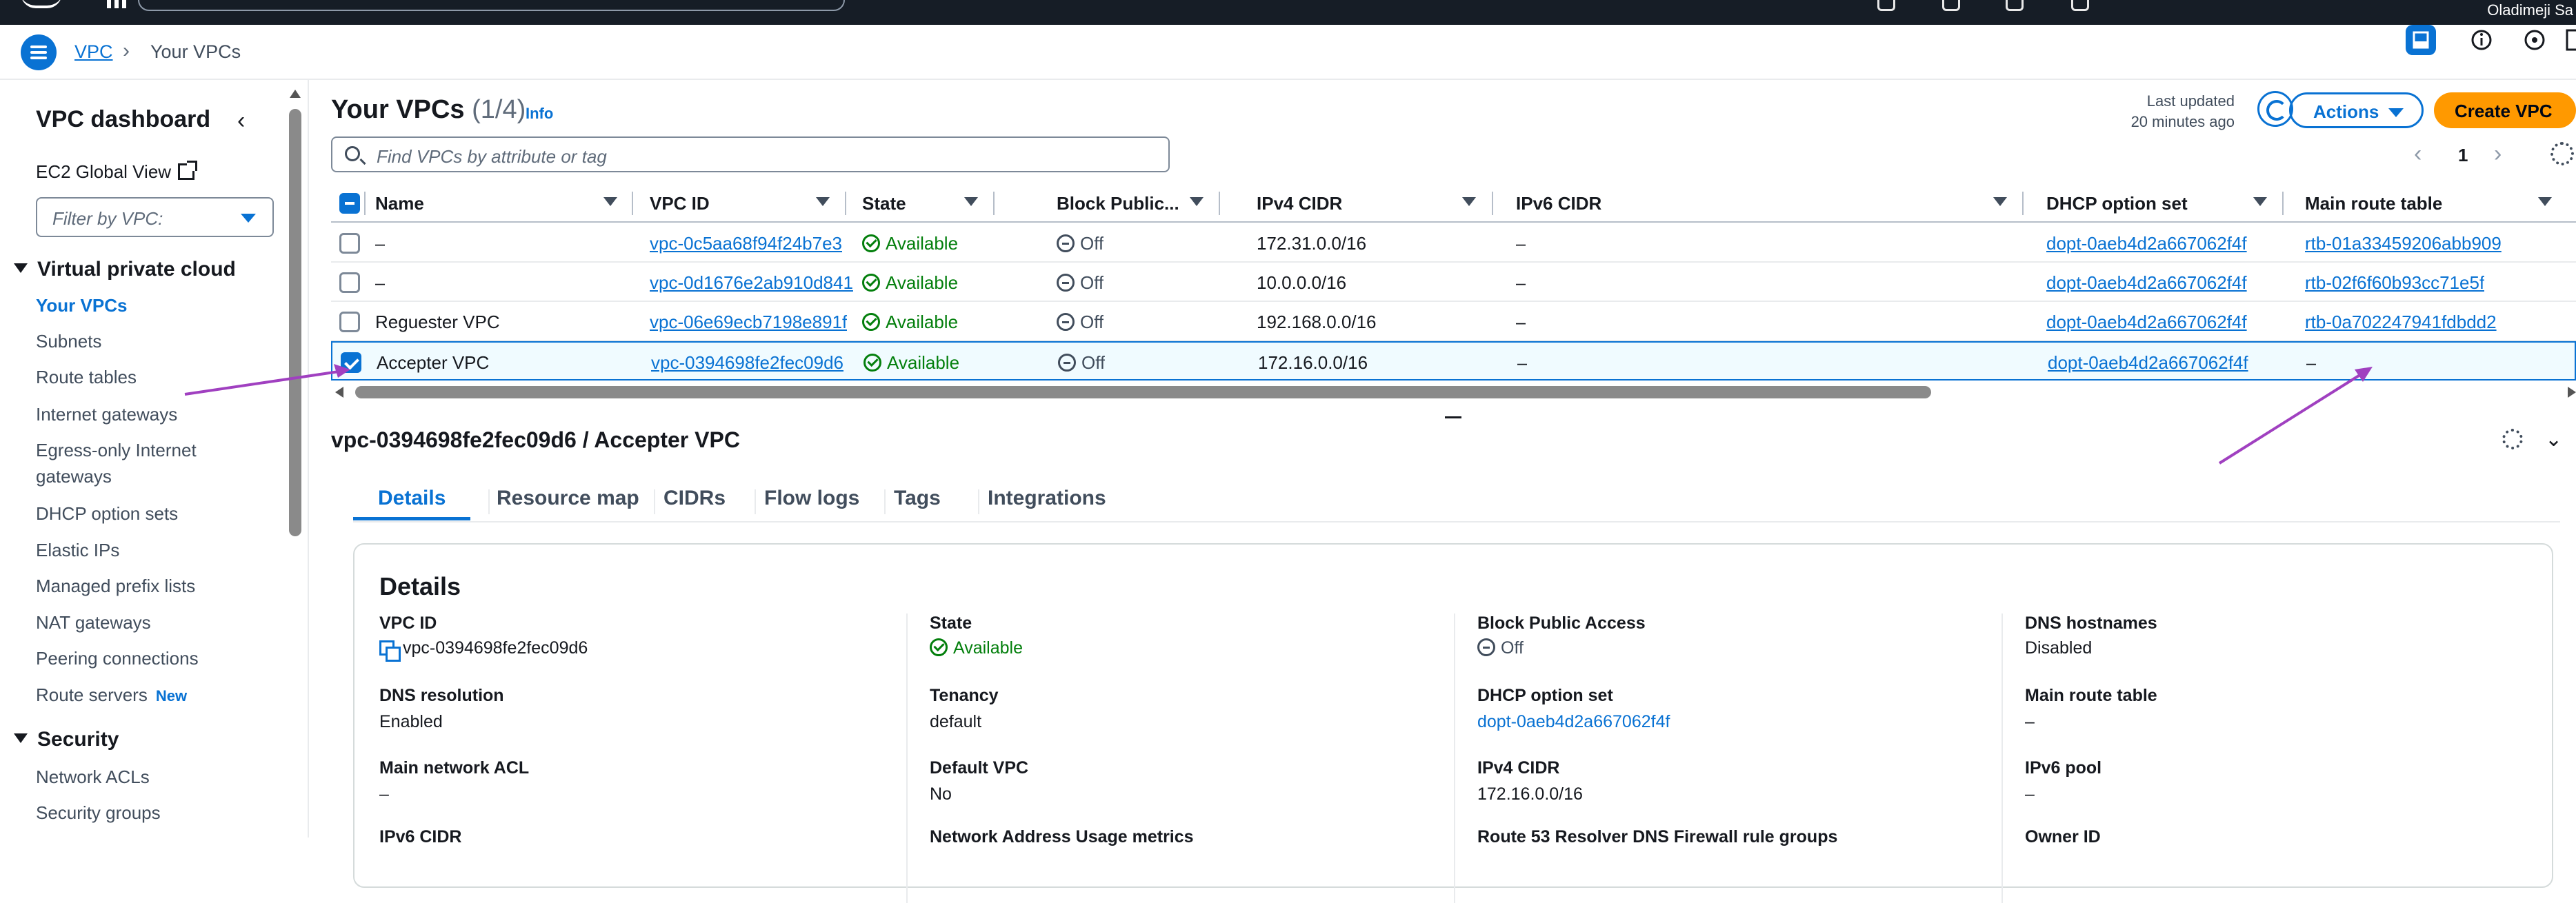 The height and width of the screenshot is (903, 2576). What do you see at coordinates (129, 513) in the screenshot?
I see `sidebar-item-dhcp-option-sets: DHCP option sets` at bounding box center [129, 513].